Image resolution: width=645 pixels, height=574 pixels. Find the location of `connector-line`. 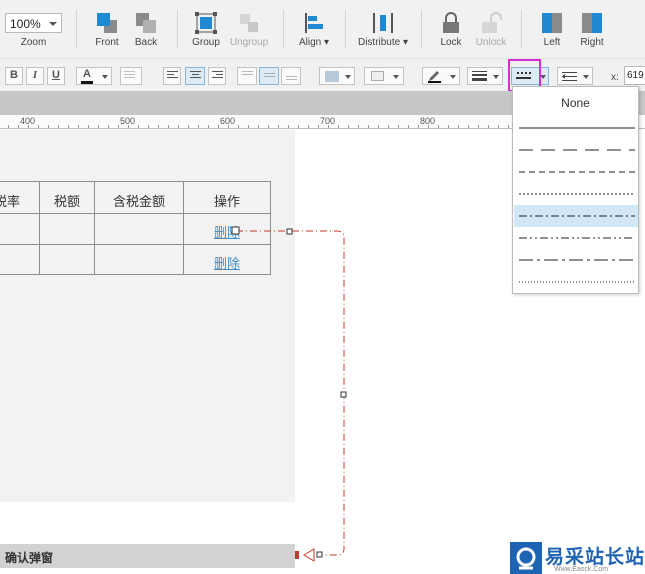

connector-line is located at coordinates (290, 393).